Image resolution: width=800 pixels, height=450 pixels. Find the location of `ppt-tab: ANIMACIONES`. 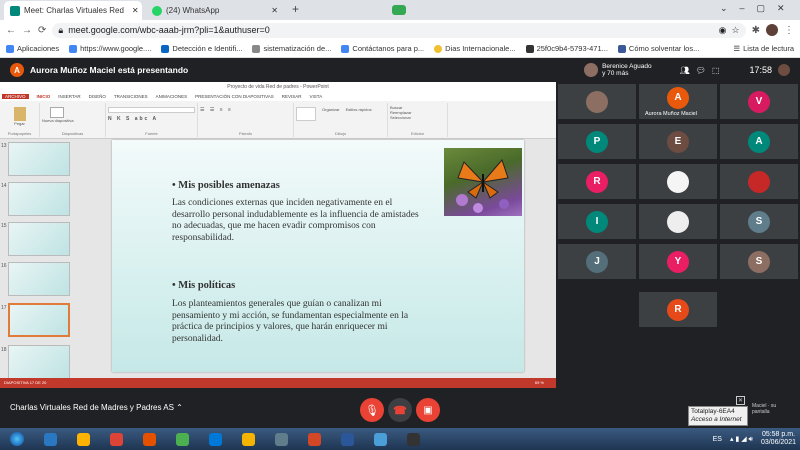

ppt-tab: ANIMACIONES is located at coordinates (172, 96).